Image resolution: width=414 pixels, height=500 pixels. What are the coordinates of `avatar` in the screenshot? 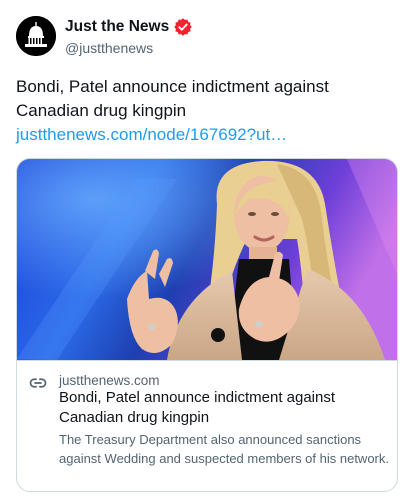 It's located at (36, 36).